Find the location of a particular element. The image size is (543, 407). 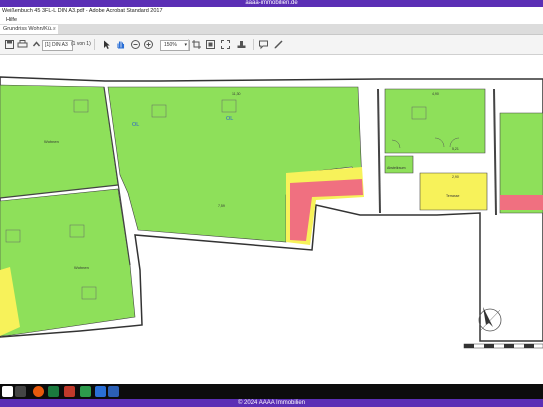

search-icon is located at coordinates (20, 391).